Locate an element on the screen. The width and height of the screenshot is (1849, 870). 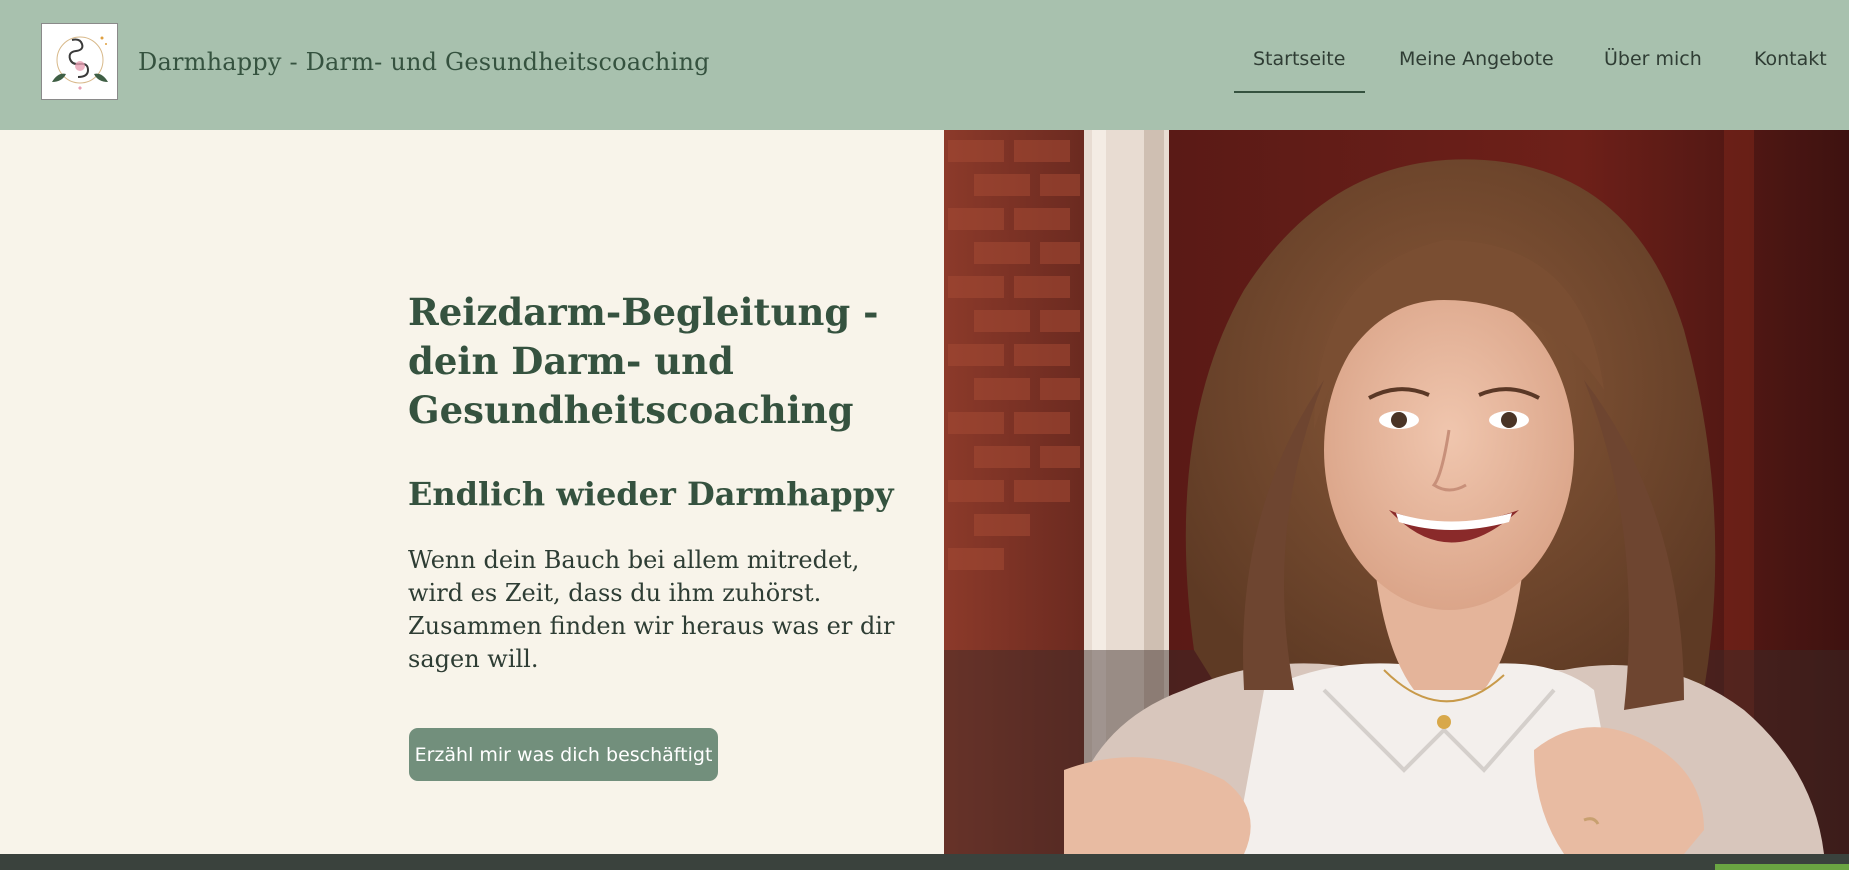
logo-graphic is located at coordinates (80, 63).